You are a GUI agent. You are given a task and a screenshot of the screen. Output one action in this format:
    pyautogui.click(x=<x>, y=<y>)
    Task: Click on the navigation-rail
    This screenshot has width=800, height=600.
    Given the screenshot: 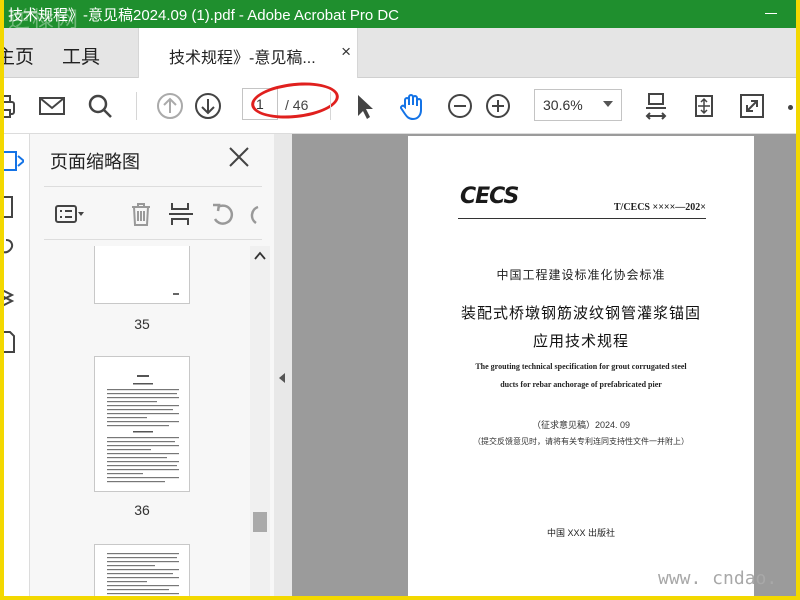 What is the action you would take?
    pyautogui.click(x=17, y=365)
    